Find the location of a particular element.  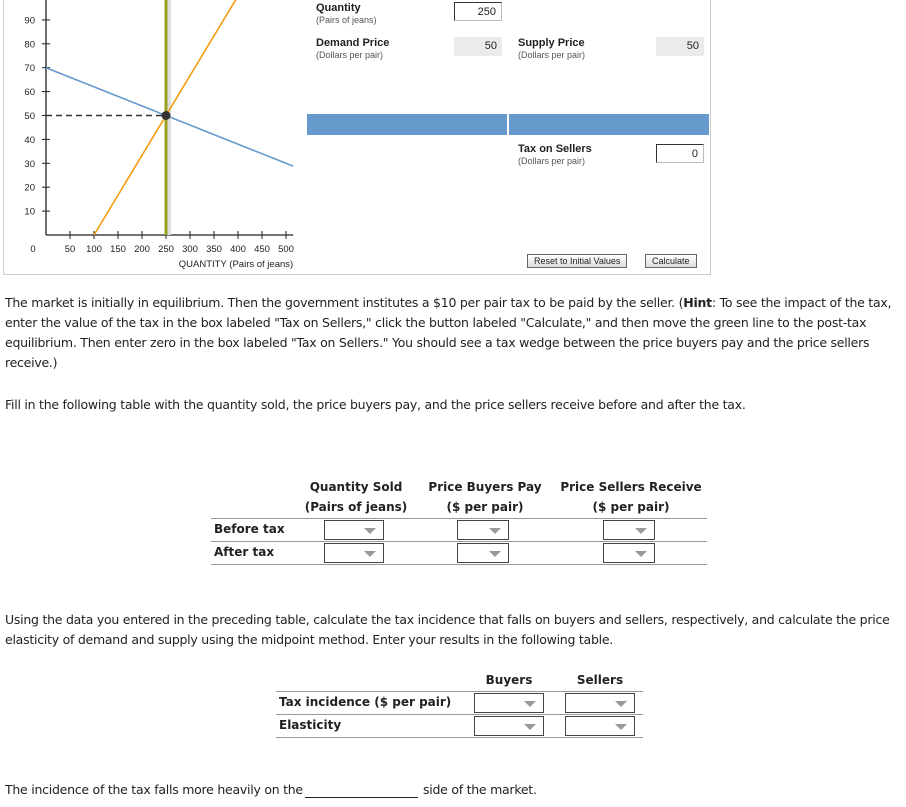

x-axis-label: QUANTITY (Pairs of jeans) is located at coordinates (236, 264).